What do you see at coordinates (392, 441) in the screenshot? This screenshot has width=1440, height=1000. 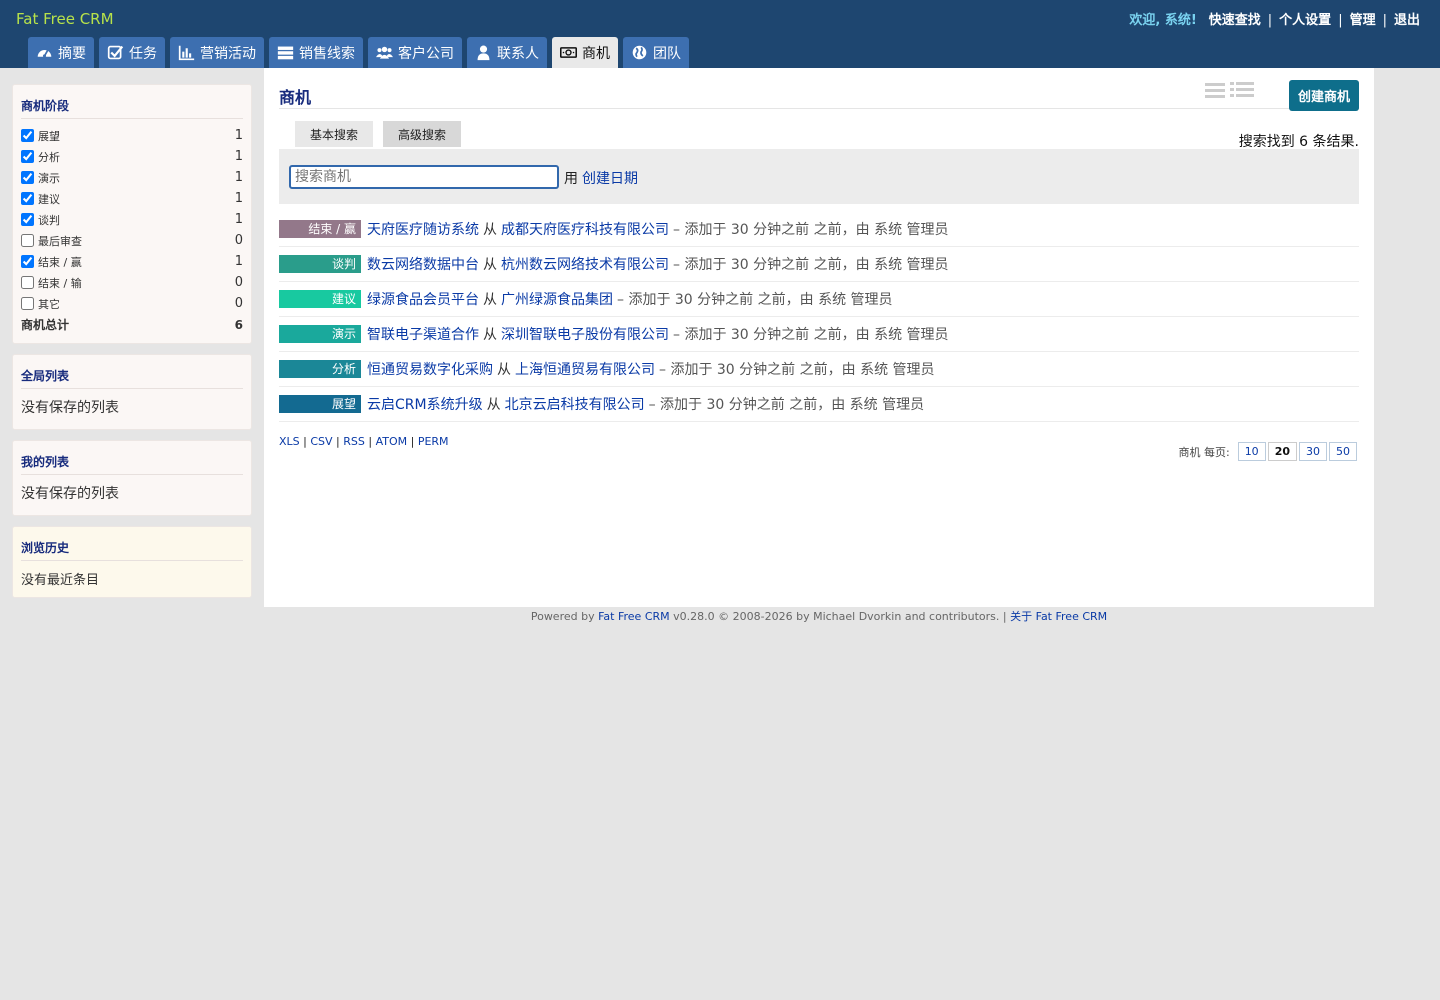 I see `export-atom-link: ATOM` at bounding box center [392, 441].